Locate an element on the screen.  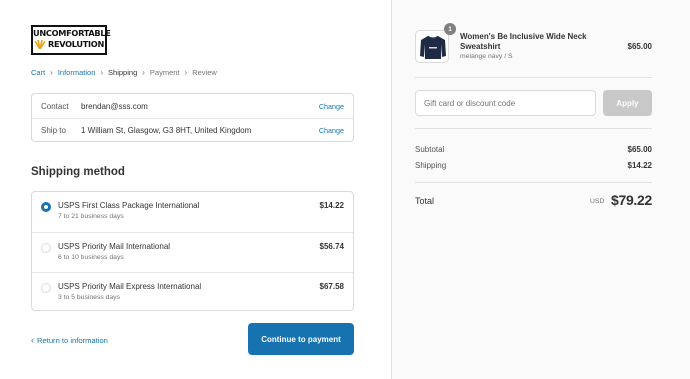
product-price: $65.00 is located at coordinates (639, 46).